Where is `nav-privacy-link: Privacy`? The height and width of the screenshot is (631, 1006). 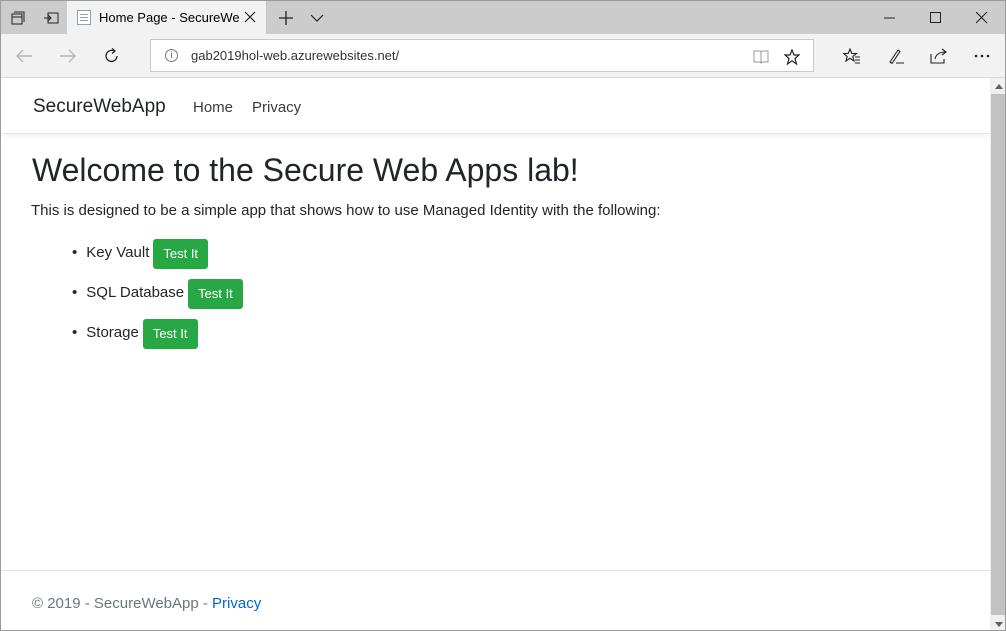
nav-privacy-link: Privacy is located at coordinates (276, 107).